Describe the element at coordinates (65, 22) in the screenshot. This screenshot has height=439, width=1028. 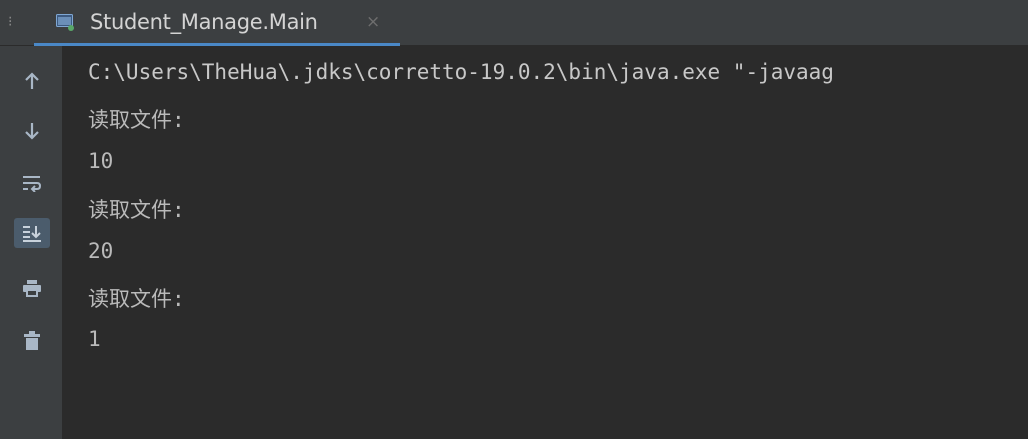
I see `console-tab-icon` at that location.